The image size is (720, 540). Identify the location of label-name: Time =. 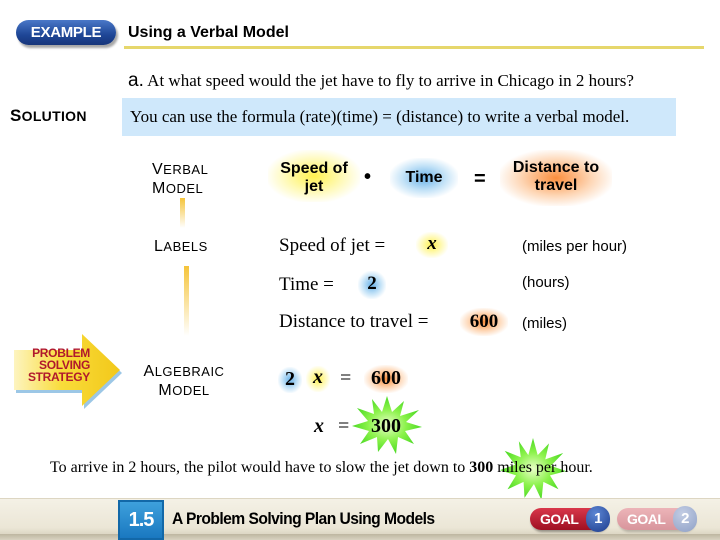
(306, 284).